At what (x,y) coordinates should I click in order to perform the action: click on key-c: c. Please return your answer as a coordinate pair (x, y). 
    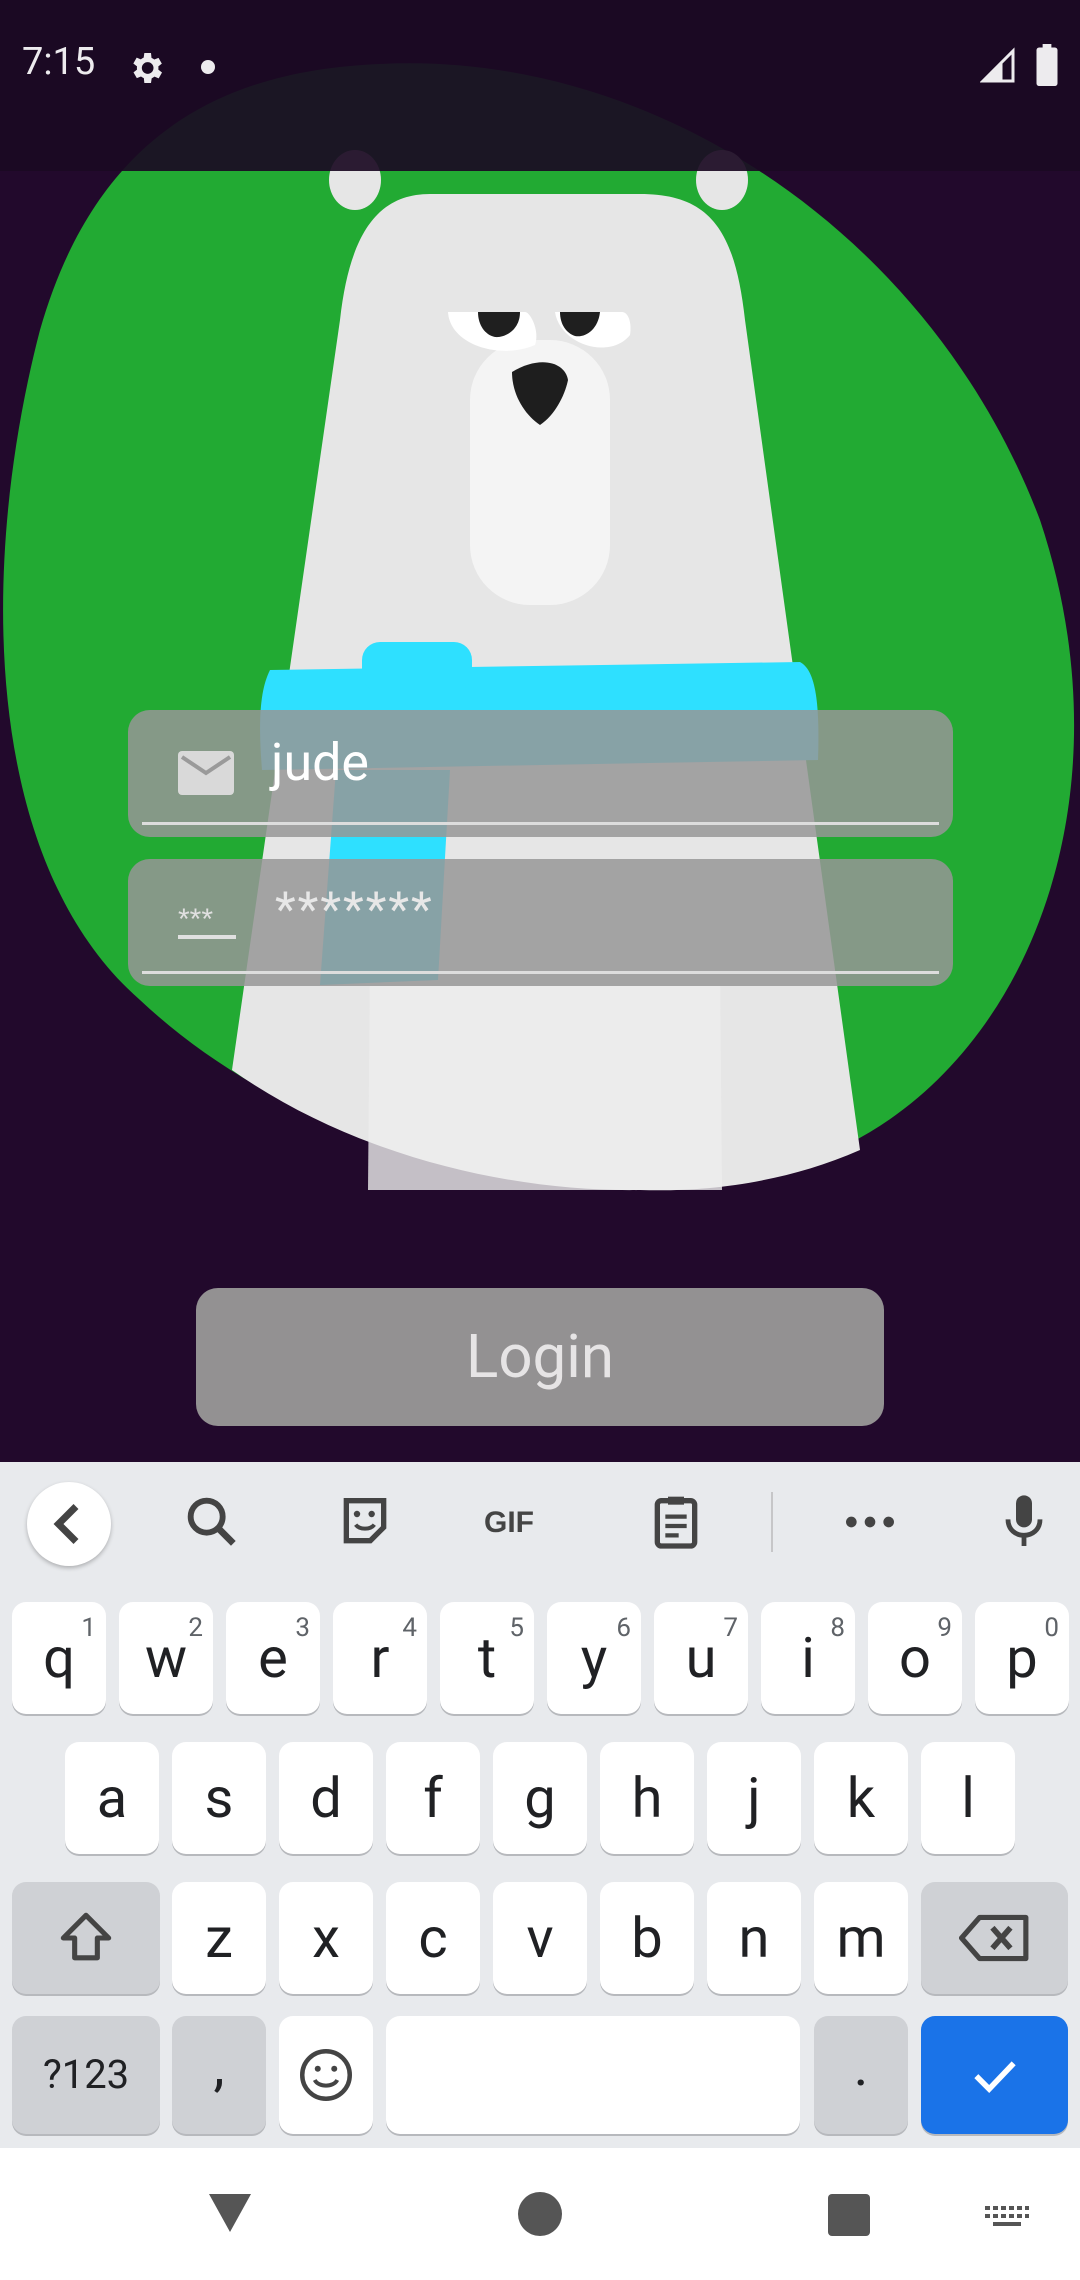
    Looking at the image, I should click on (433, 1938).